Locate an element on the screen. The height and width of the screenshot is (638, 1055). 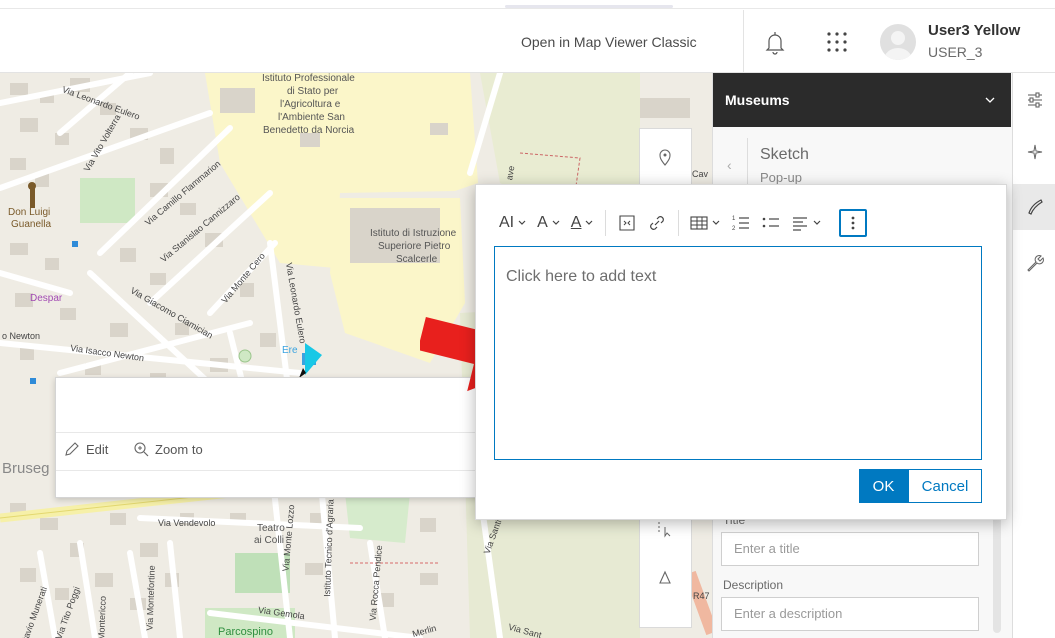
map-label: Istituto Professionale is located at coordinates (308, 78).